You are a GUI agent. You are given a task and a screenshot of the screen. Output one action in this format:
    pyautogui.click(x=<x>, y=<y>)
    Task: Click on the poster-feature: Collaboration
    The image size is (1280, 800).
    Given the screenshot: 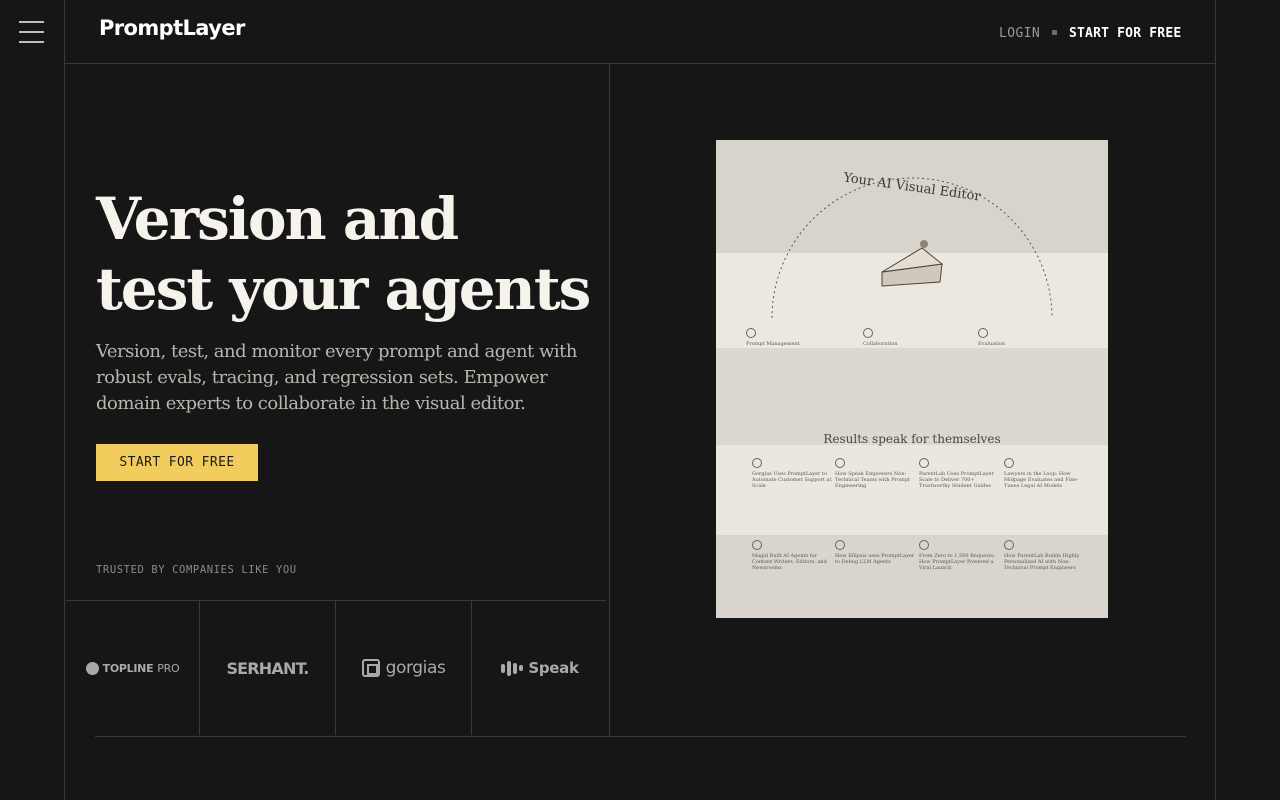 What is the action you would take?
    pyautogui.click(x=903, y=337)
    